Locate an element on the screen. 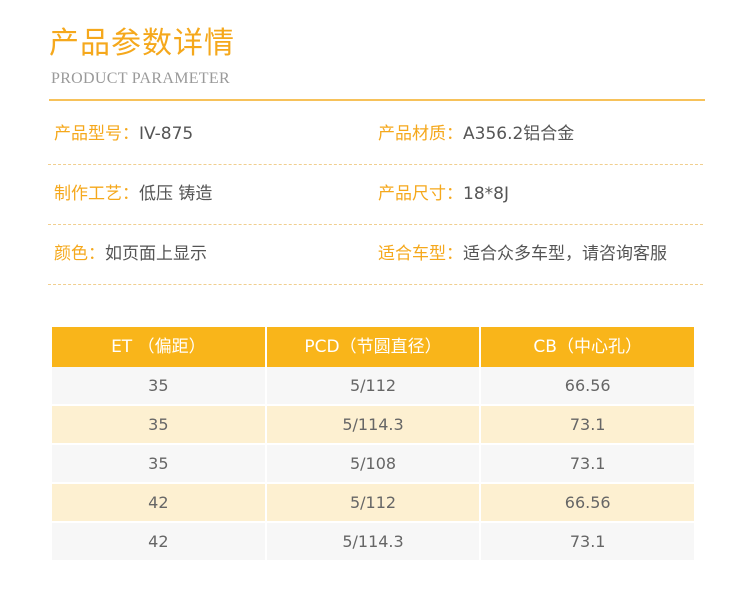 Image resolution: width=750 pixels, height=603 pixels. table-header-row: ET （偏距） PCD（节圆直径） CB（中心孔） is located at coordinates (373, 347).